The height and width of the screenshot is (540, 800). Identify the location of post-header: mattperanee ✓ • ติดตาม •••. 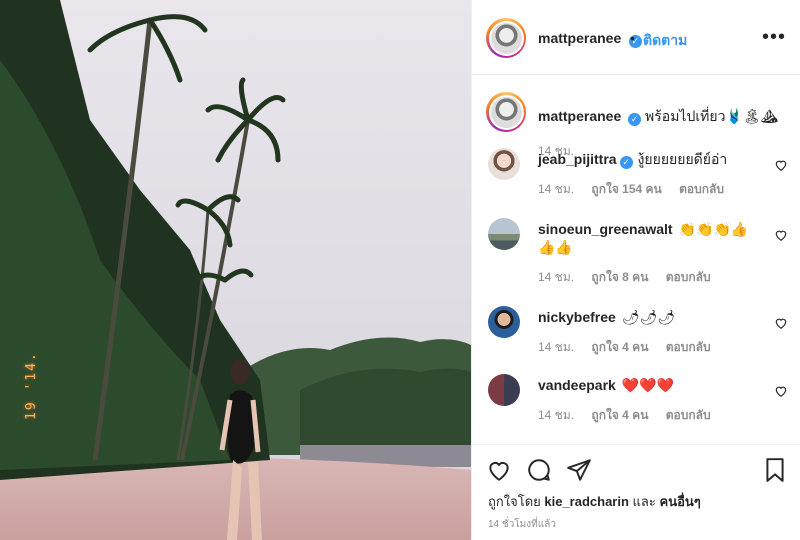
(636, 37).